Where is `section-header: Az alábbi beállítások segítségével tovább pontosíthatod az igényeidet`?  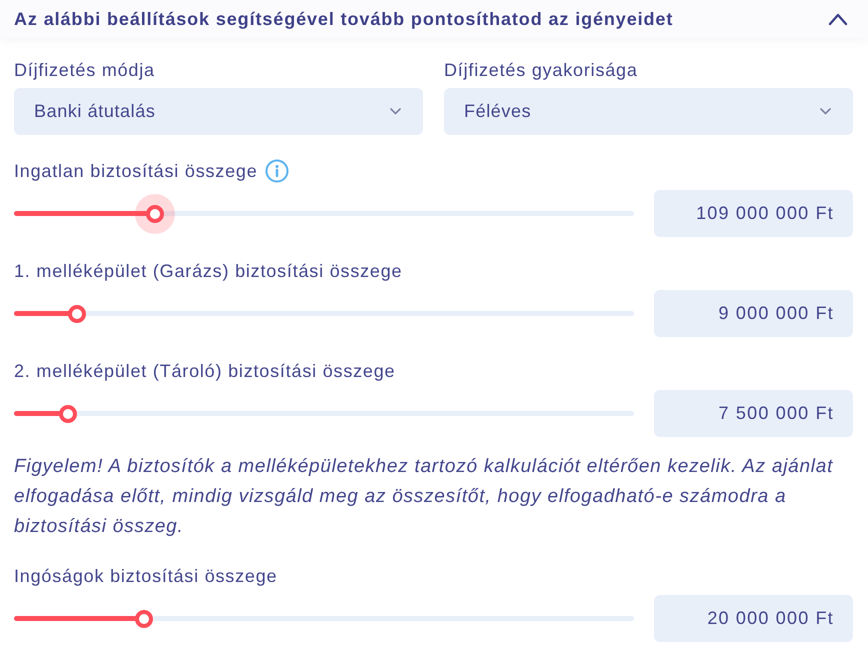 section-header: Az alábbi beállítások segítségével tovább pontosíthatod az igényeidet is located at coordinates (434, 19).